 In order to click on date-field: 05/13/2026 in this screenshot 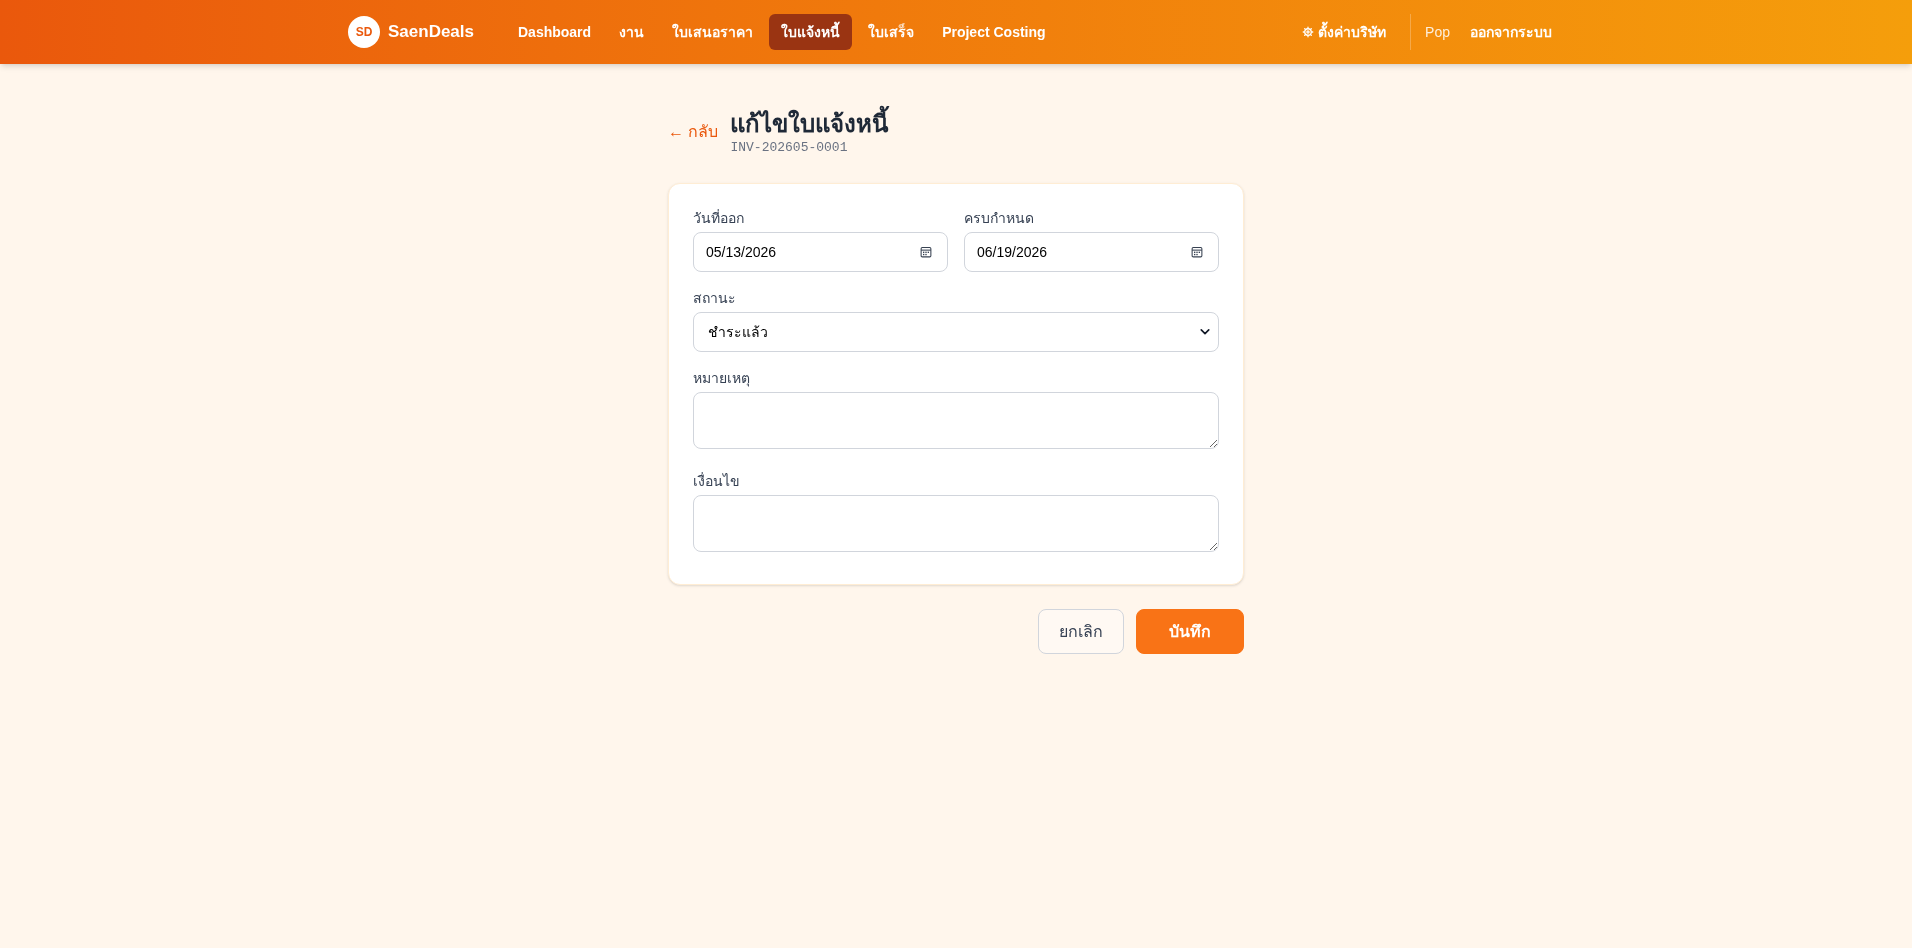, I will do `click(820, 252)`.